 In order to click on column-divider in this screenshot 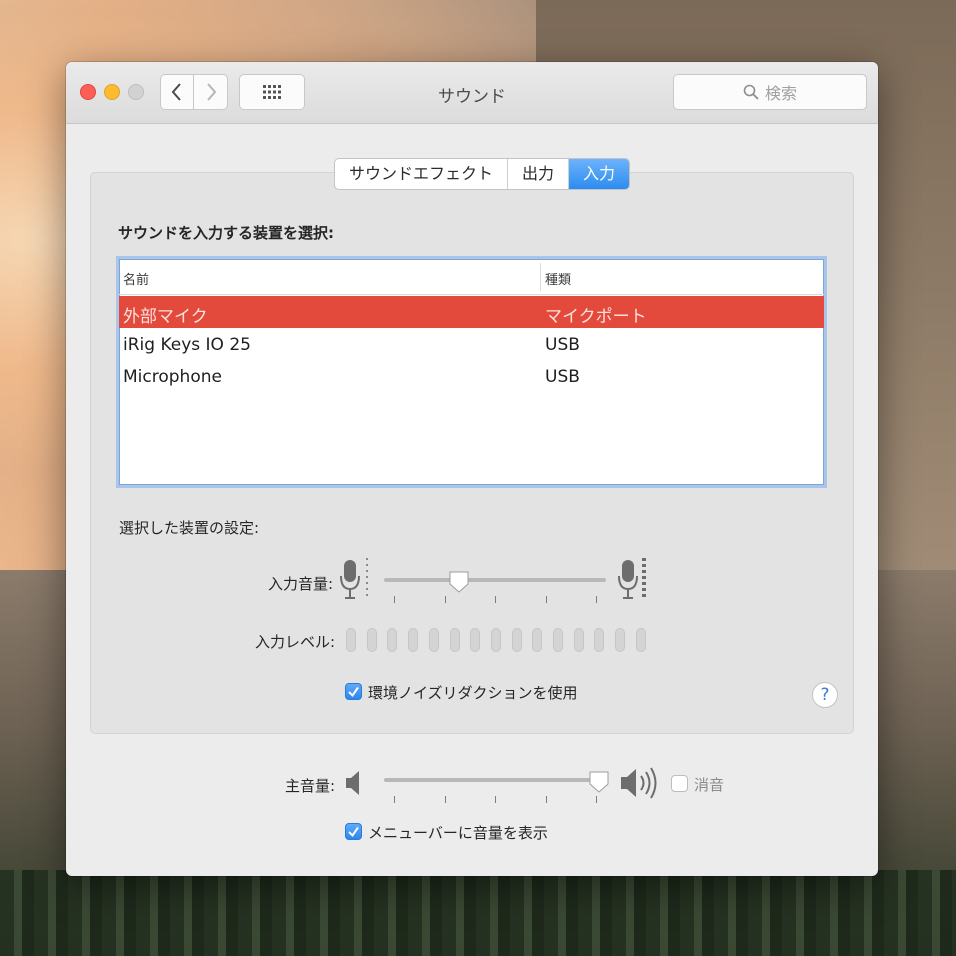, I will do `click(540, 277)`.